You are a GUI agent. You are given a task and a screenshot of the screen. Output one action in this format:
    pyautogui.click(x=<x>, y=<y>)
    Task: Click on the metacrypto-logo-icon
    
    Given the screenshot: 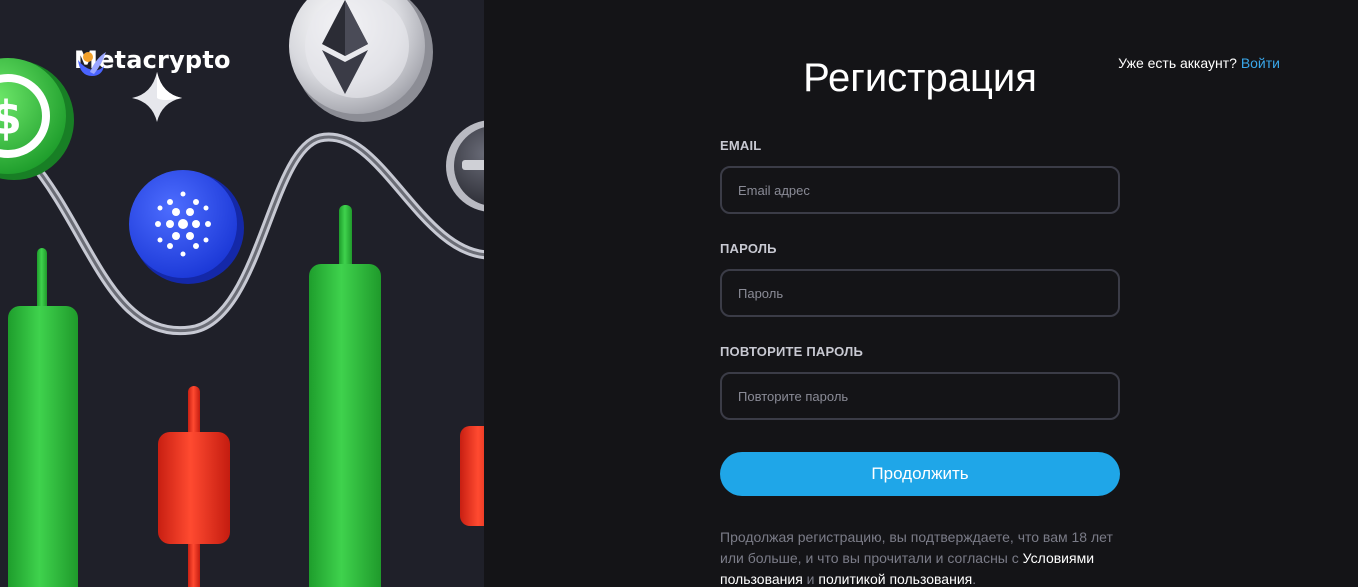 What is the action you would take?
    pyautogui.click(x=92, y=64)
    